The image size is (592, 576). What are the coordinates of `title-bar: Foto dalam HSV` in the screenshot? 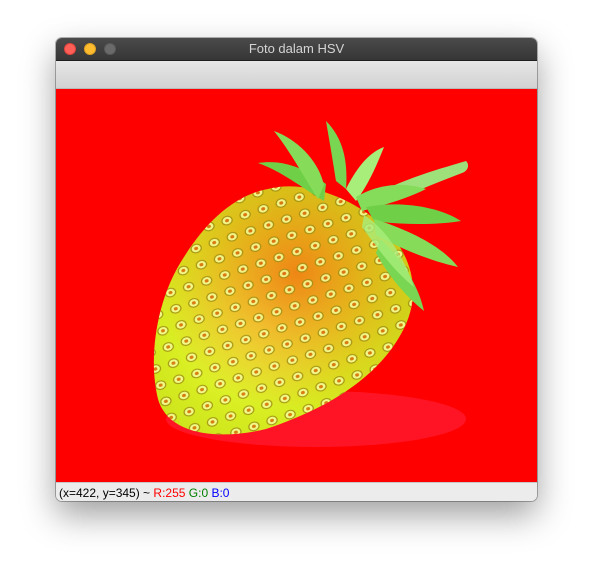 It's located at (296, 49).